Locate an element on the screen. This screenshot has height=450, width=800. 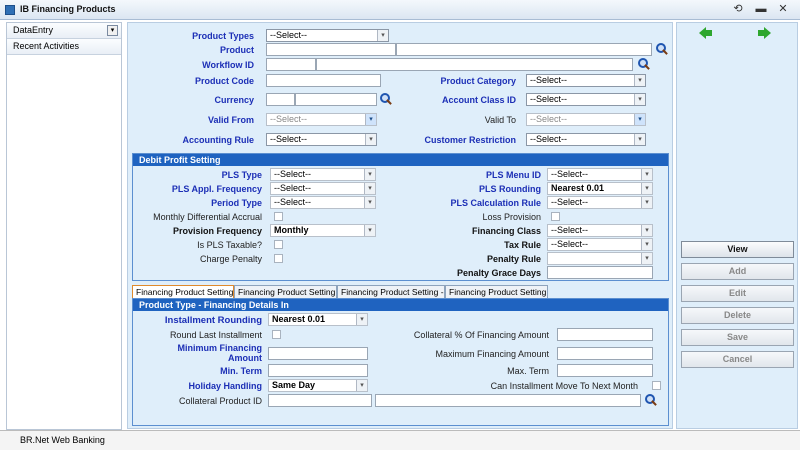
pls-type-select: --Select-- ▾ is located at coordinates (323, 174).